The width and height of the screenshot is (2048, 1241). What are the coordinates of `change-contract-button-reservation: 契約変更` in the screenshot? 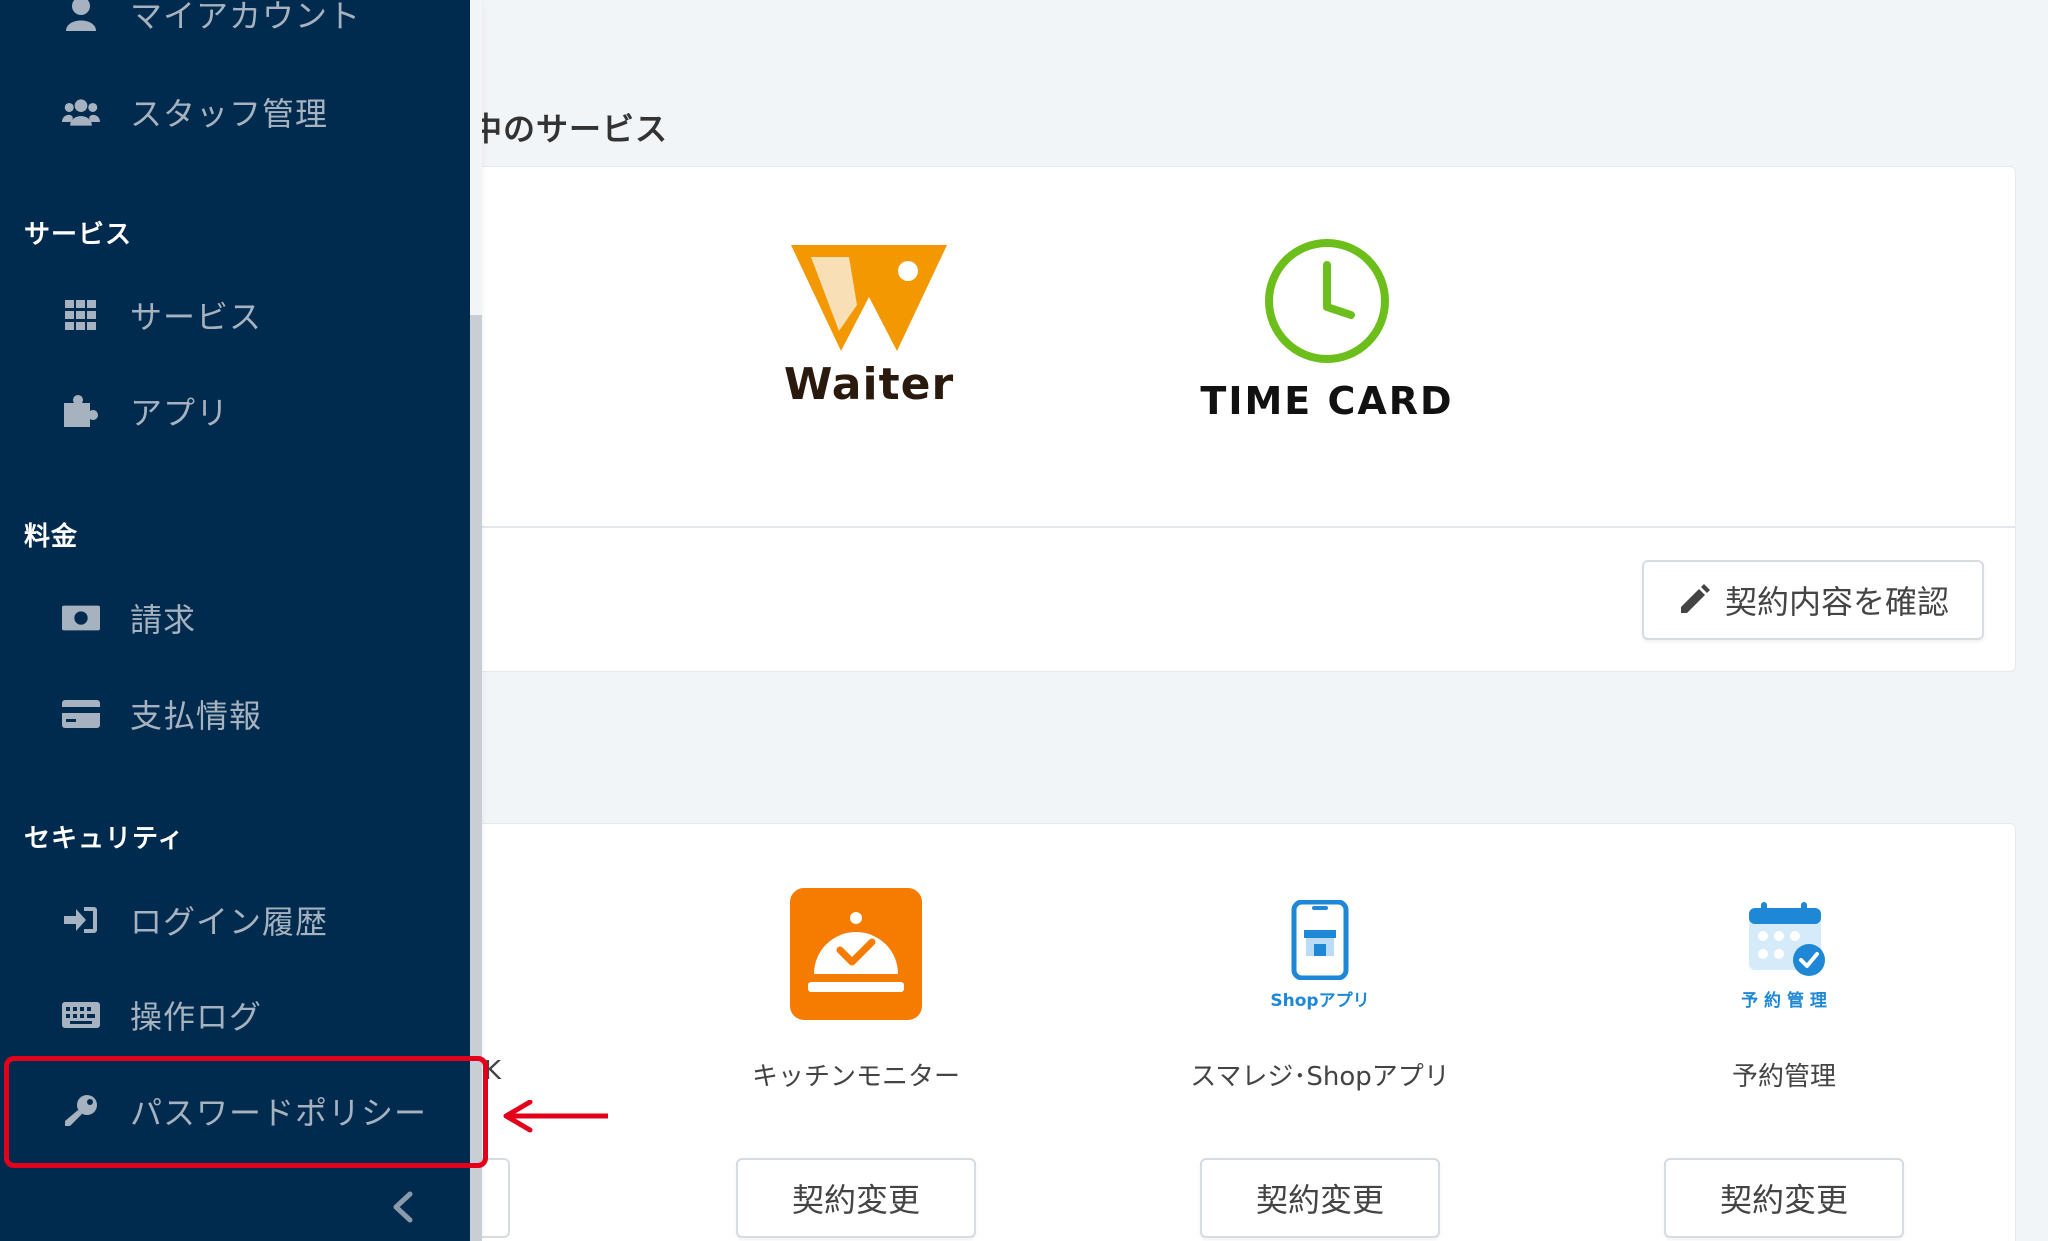 It's located at (1784, 1198).